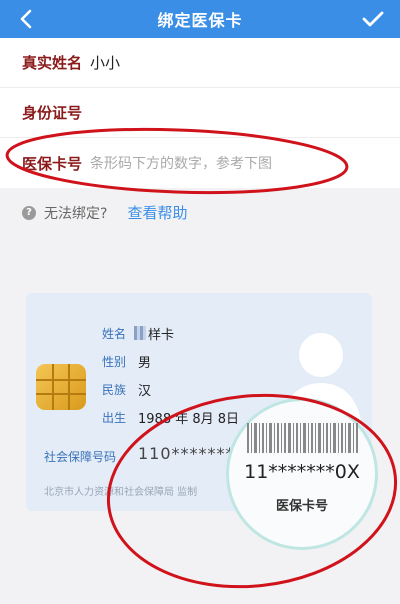 The width and height of the screenshot is (400, 604). I want to click on id-row: 身份证号, so click(200, 113).